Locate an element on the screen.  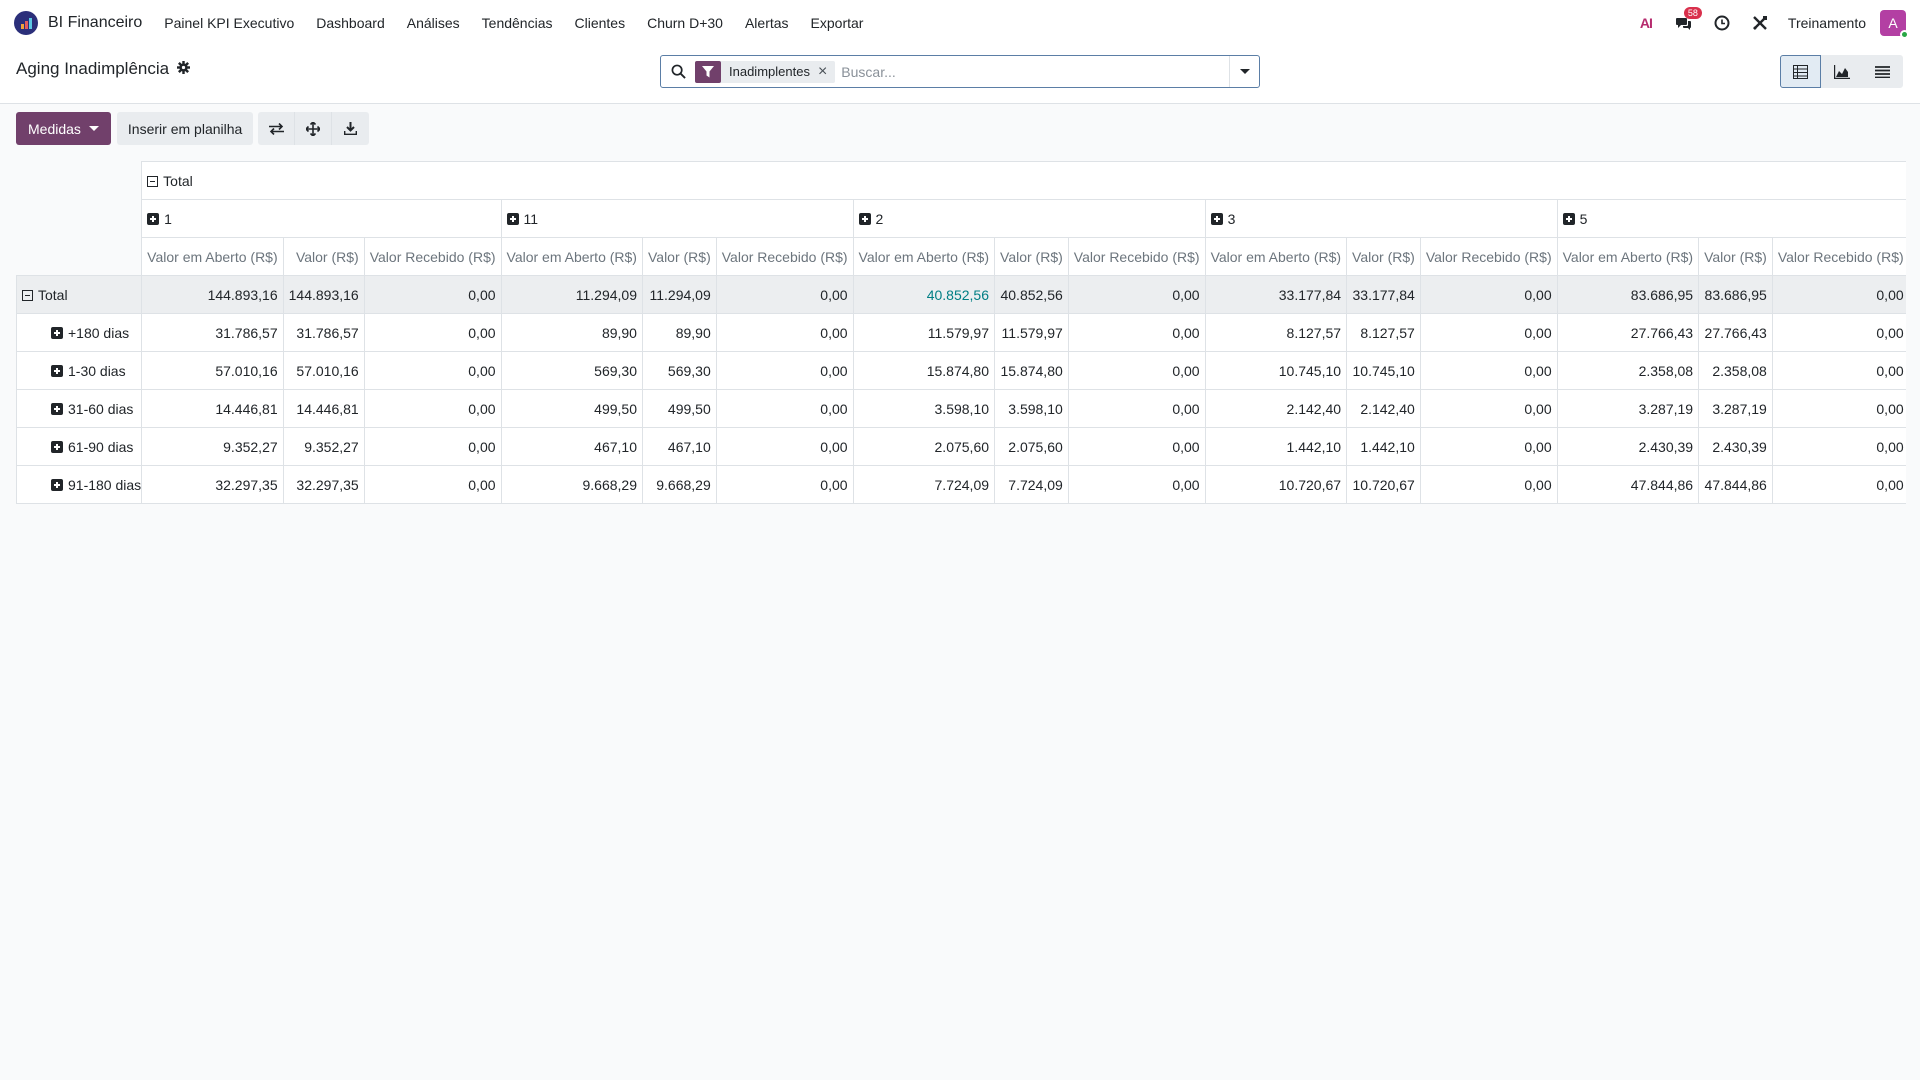
table-cell: 33.177,84 is located at coordinates (1276, 294).